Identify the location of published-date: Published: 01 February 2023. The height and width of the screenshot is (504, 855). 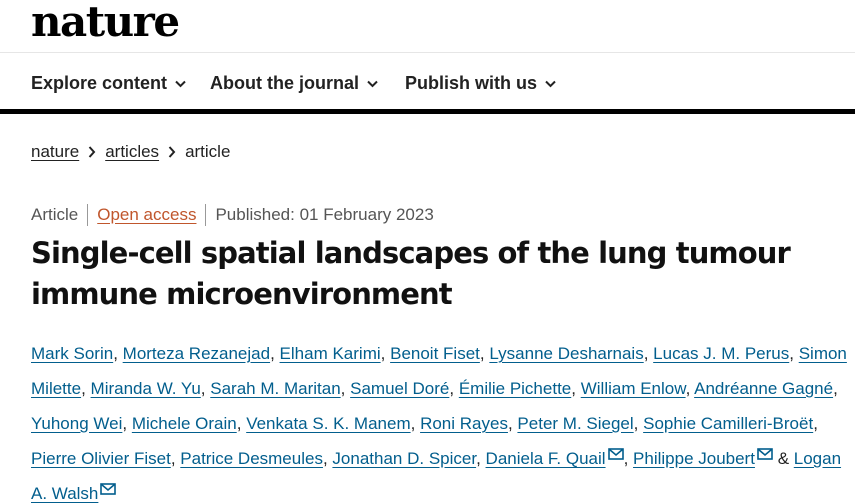
(324, 214).